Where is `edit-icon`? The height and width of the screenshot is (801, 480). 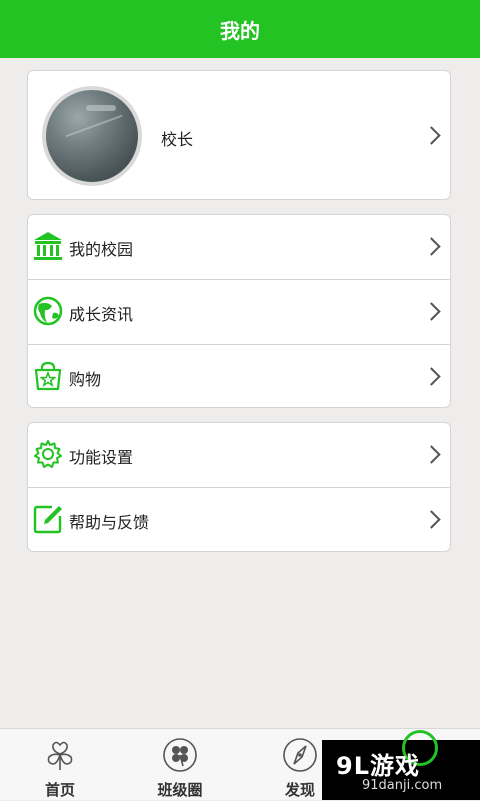 edit-icon is located at coordinates (47, 519).